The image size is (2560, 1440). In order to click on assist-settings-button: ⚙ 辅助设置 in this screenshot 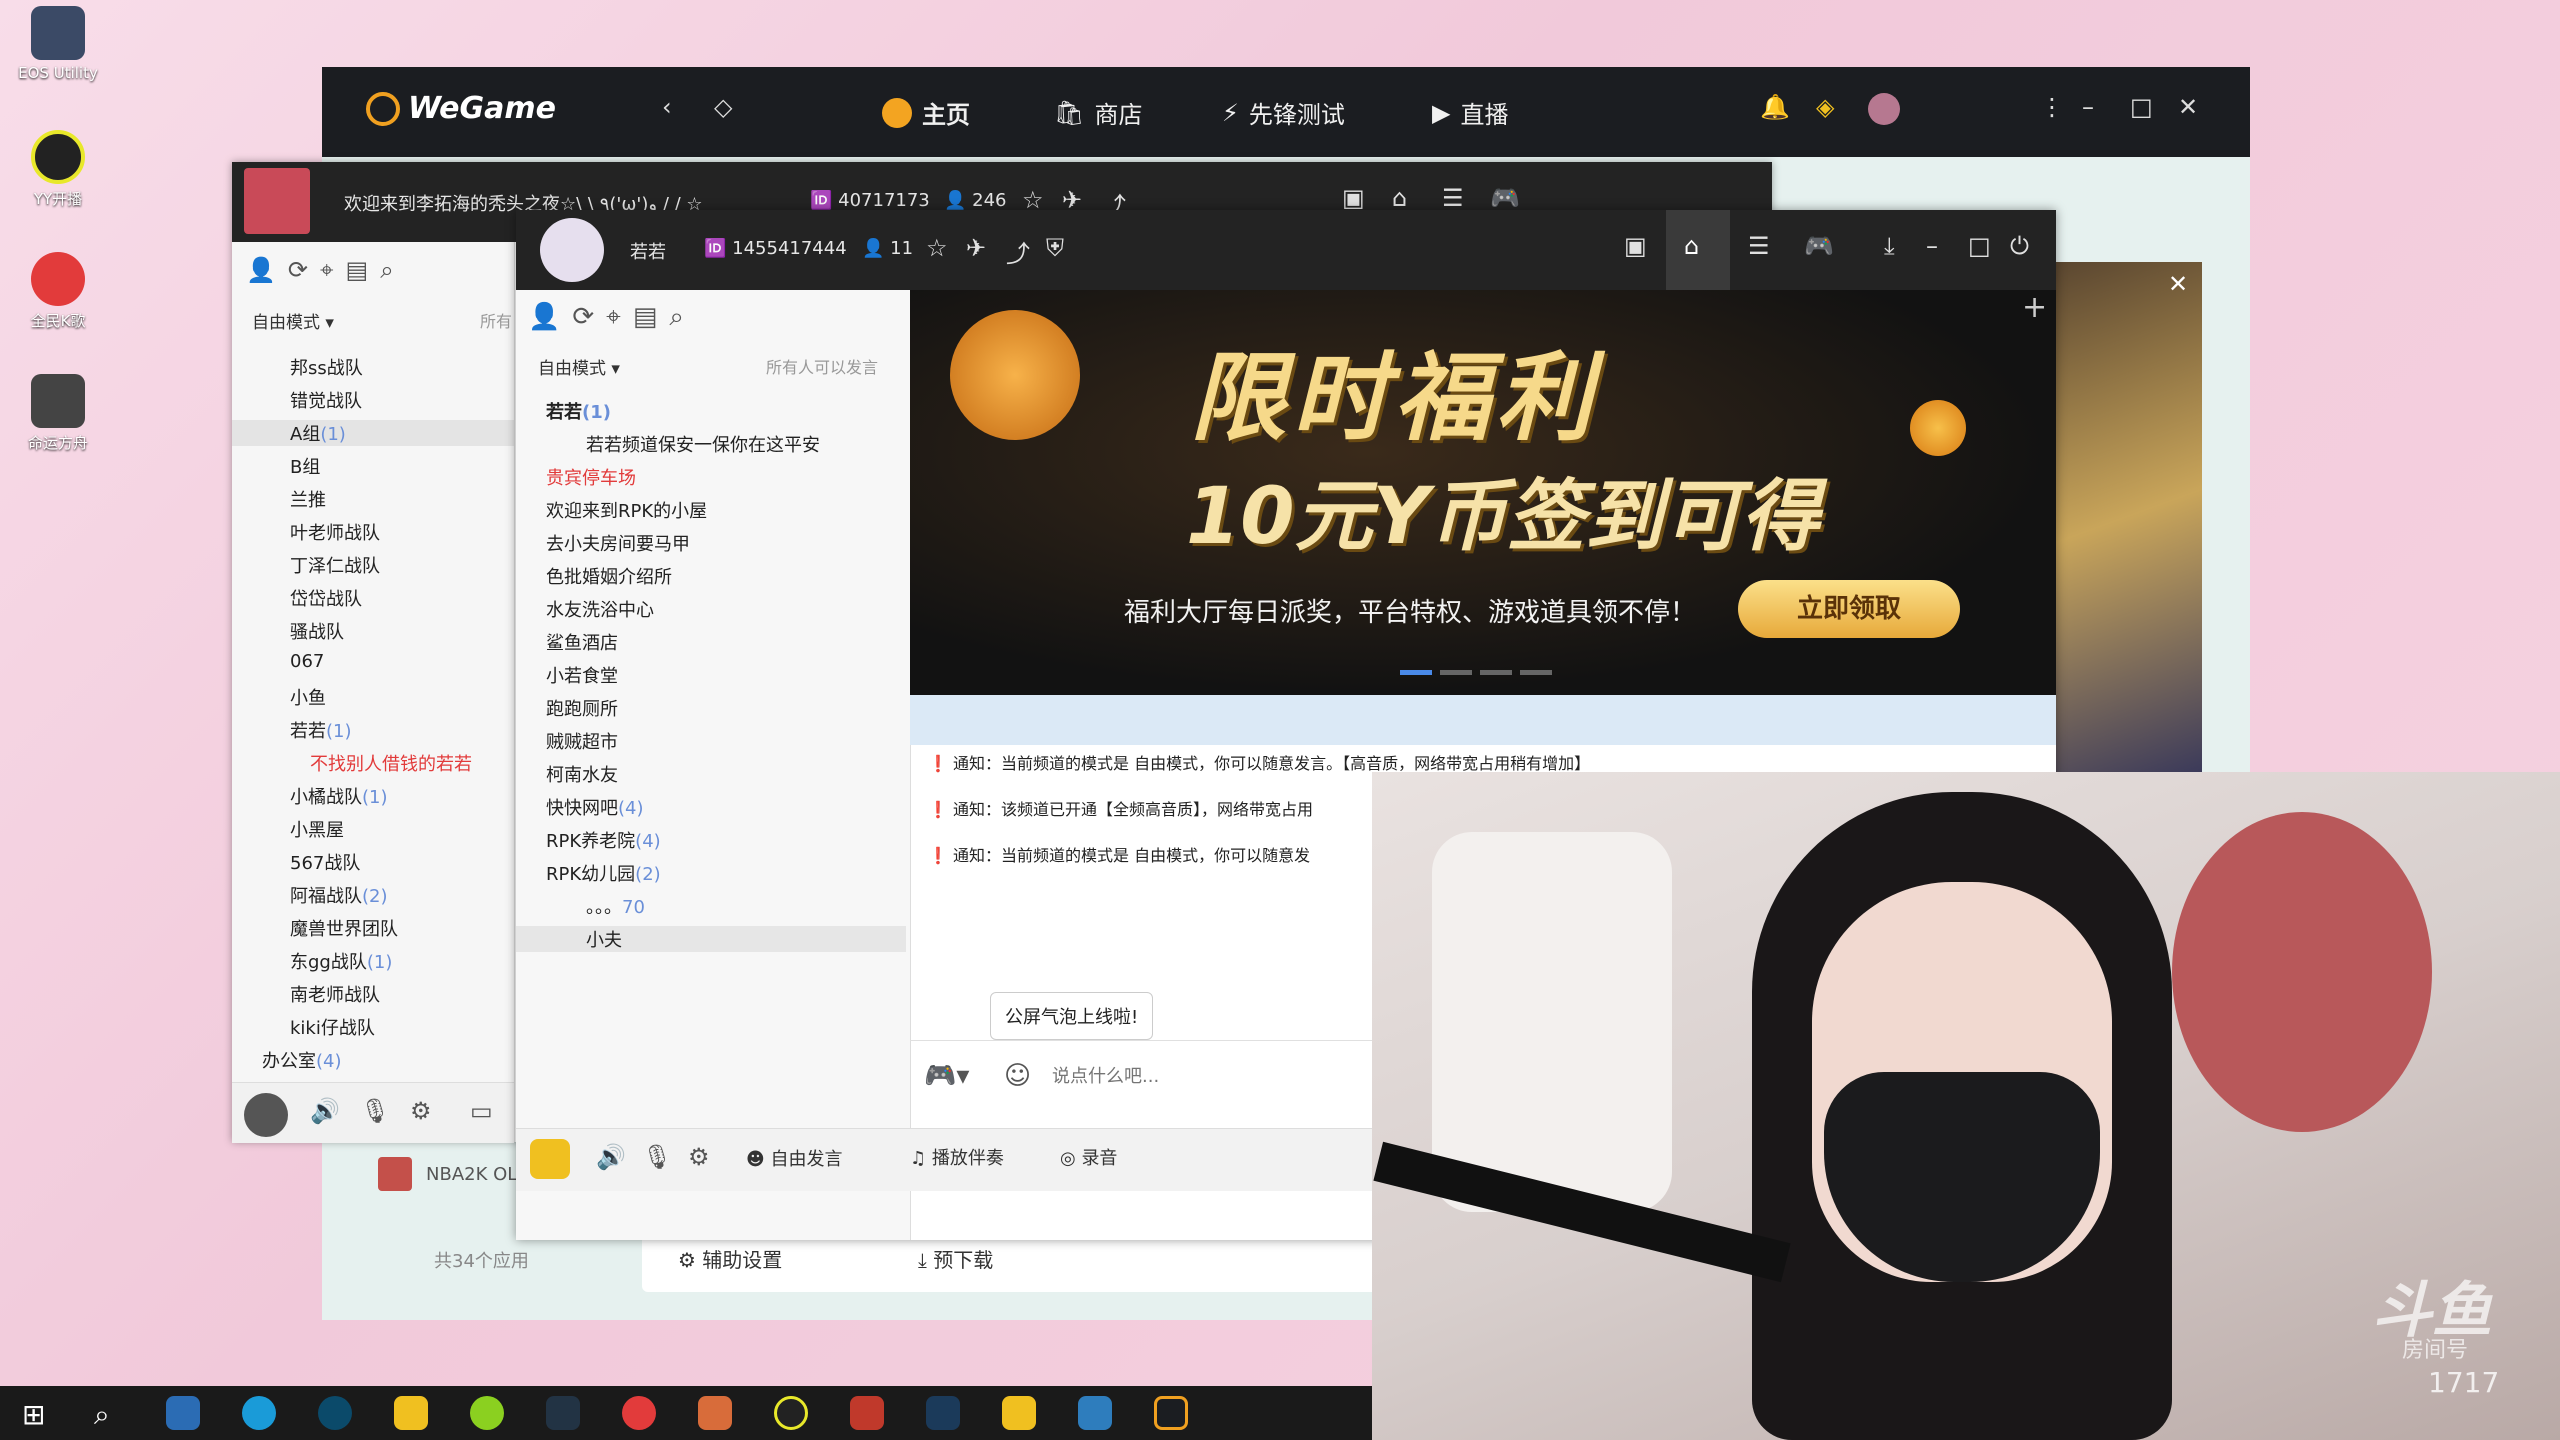, I will do `click(730, 1258)`.